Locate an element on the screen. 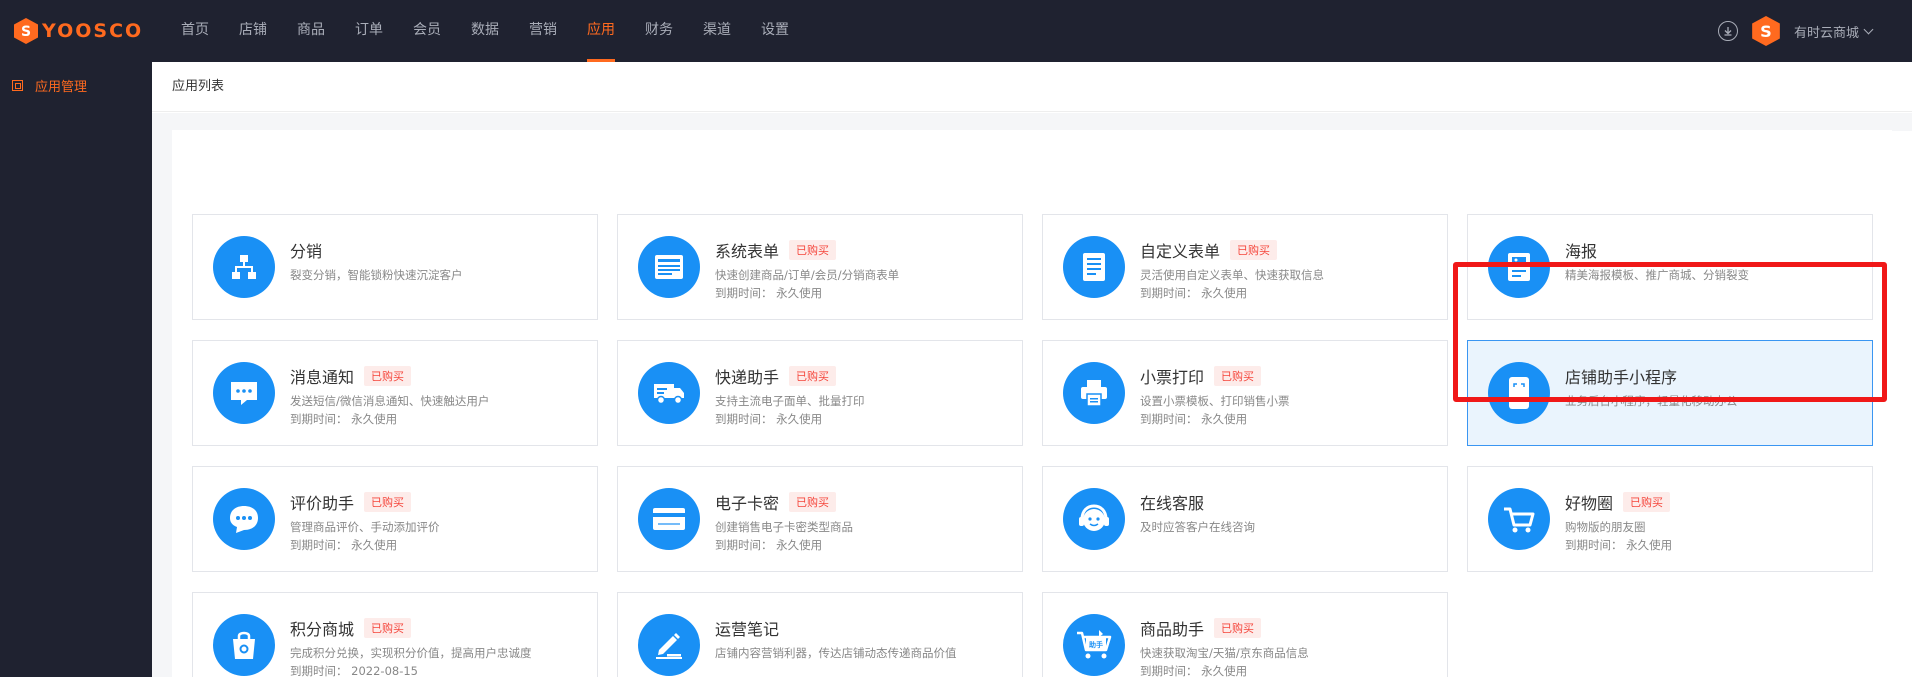  app-title: 好物圈 is located at coordinates (1589, 503).